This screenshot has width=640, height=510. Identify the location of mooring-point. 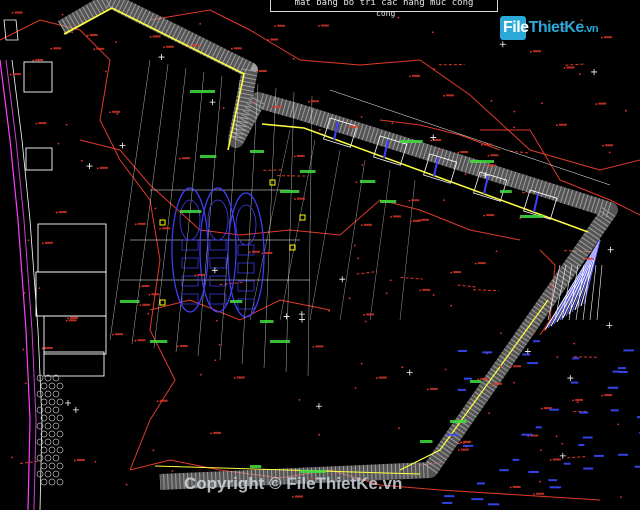
(162, 222).